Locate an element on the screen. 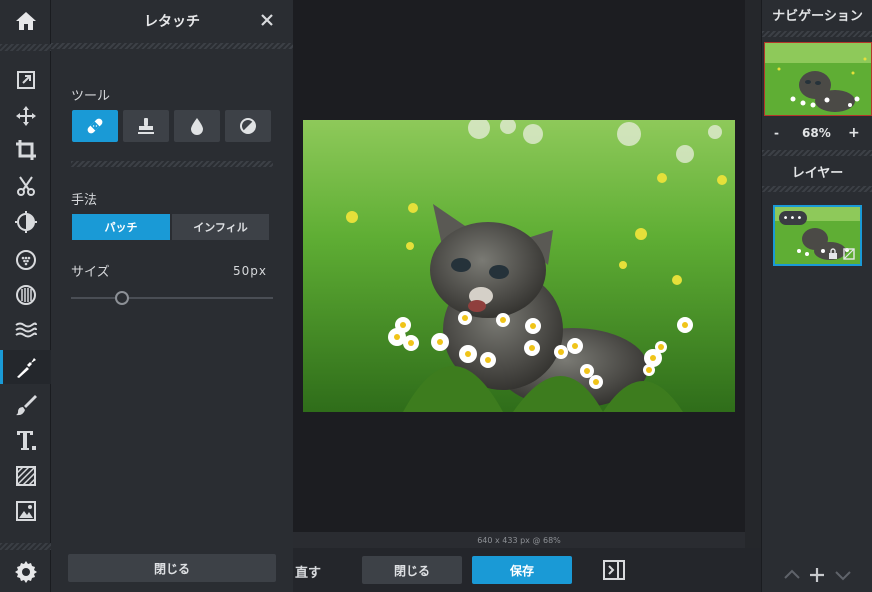 The height and width of the screenshot is (592, 872). dodge-burn-icon is located at coordinates (248, 126).